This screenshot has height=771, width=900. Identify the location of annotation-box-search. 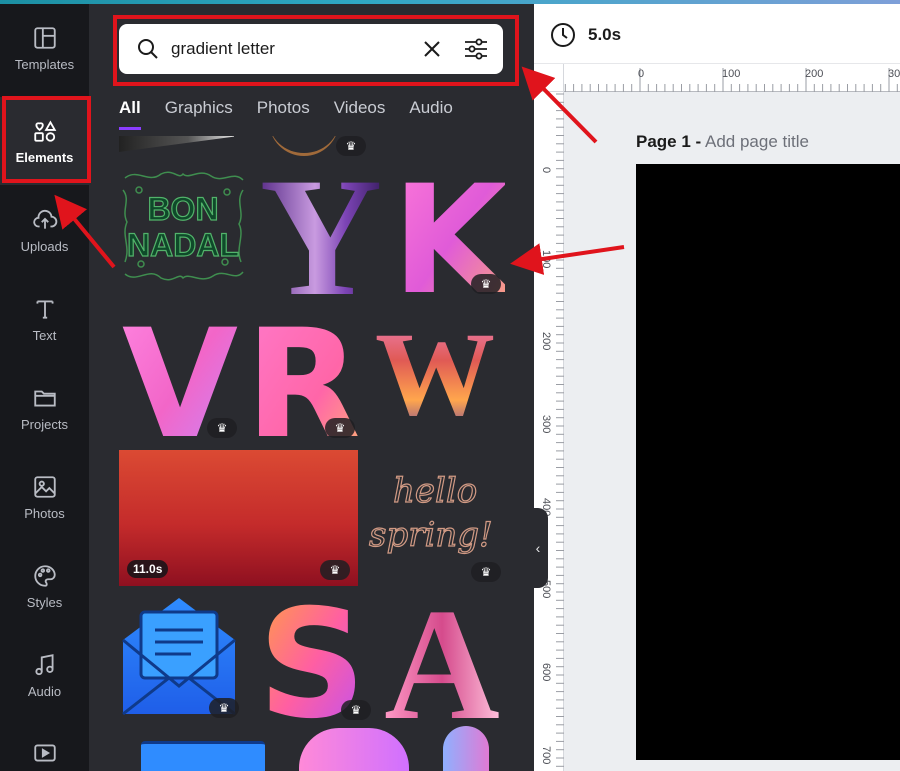
(316, 50).